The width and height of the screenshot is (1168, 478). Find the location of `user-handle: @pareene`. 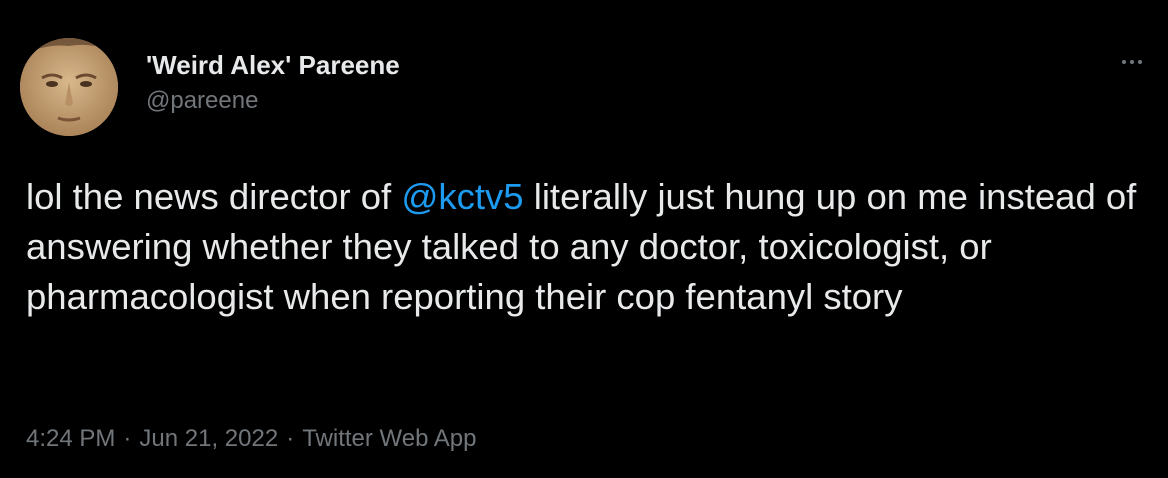

user-handle: @pareene is located at coordinates (273, 101).